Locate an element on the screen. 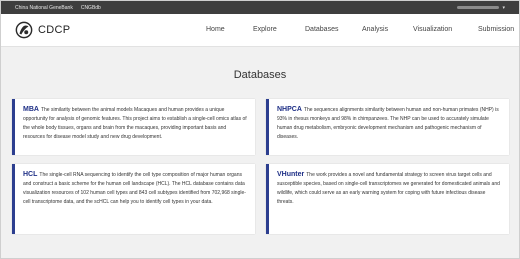 This screenshot has width=520, height=259. org-link: China National GeneBank is located at coordinates (44, 8).